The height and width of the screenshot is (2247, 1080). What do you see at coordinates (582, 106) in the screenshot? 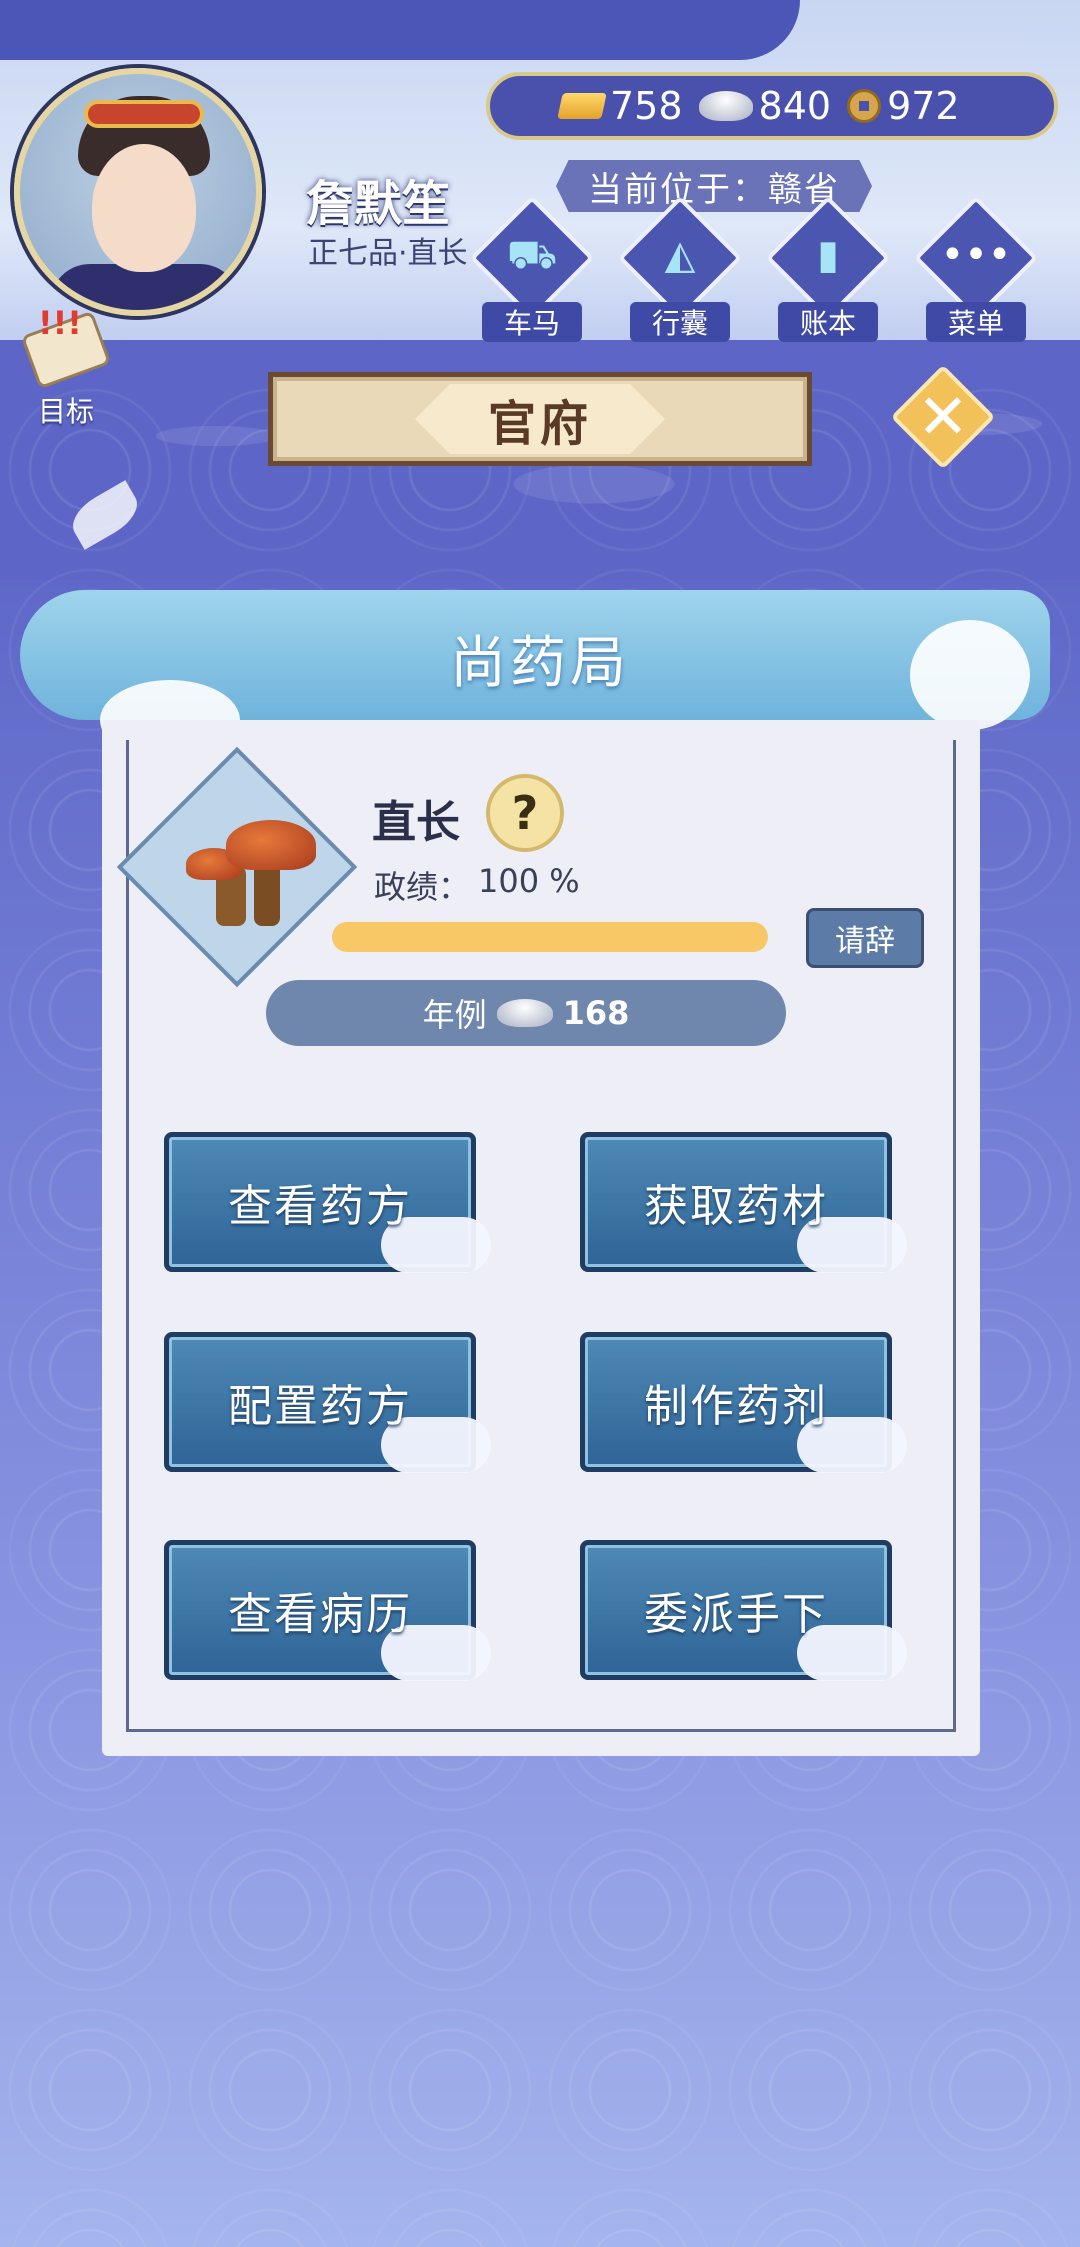
I see `gold-bar-icon` at bounding box center [582, 106].